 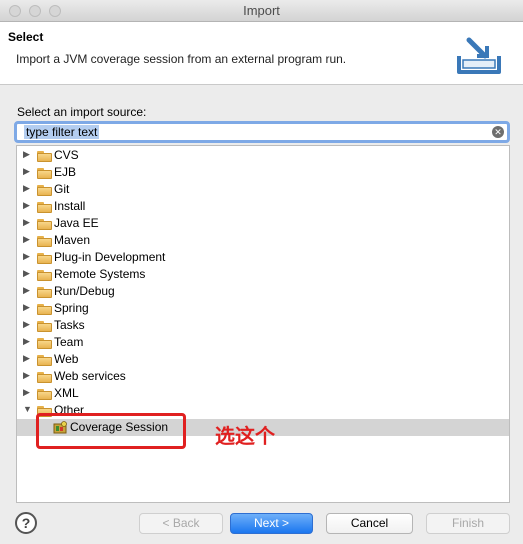 What do you see at coordinates (82, 112) in the screenshot?
I see `import-source-label: Select an import source:` at bounding box center [82, 112].